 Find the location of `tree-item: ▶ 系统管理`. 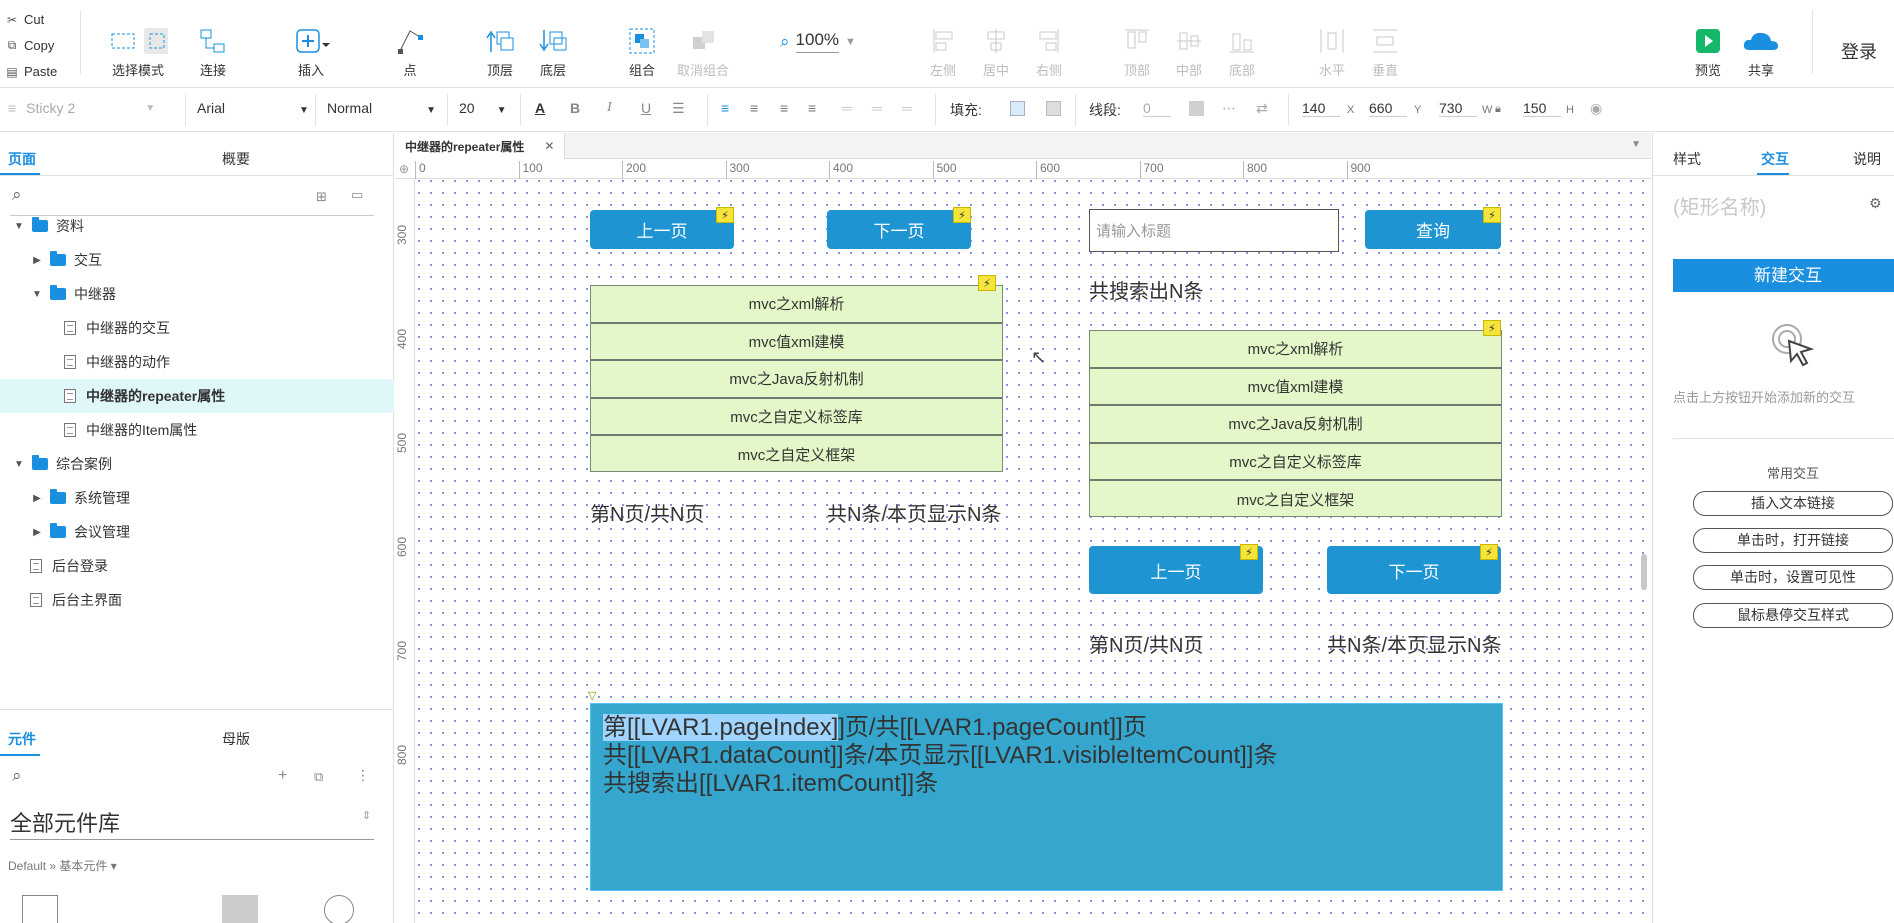

tree-item: ▶ 系统管理 is located at coordinates (197, 498).